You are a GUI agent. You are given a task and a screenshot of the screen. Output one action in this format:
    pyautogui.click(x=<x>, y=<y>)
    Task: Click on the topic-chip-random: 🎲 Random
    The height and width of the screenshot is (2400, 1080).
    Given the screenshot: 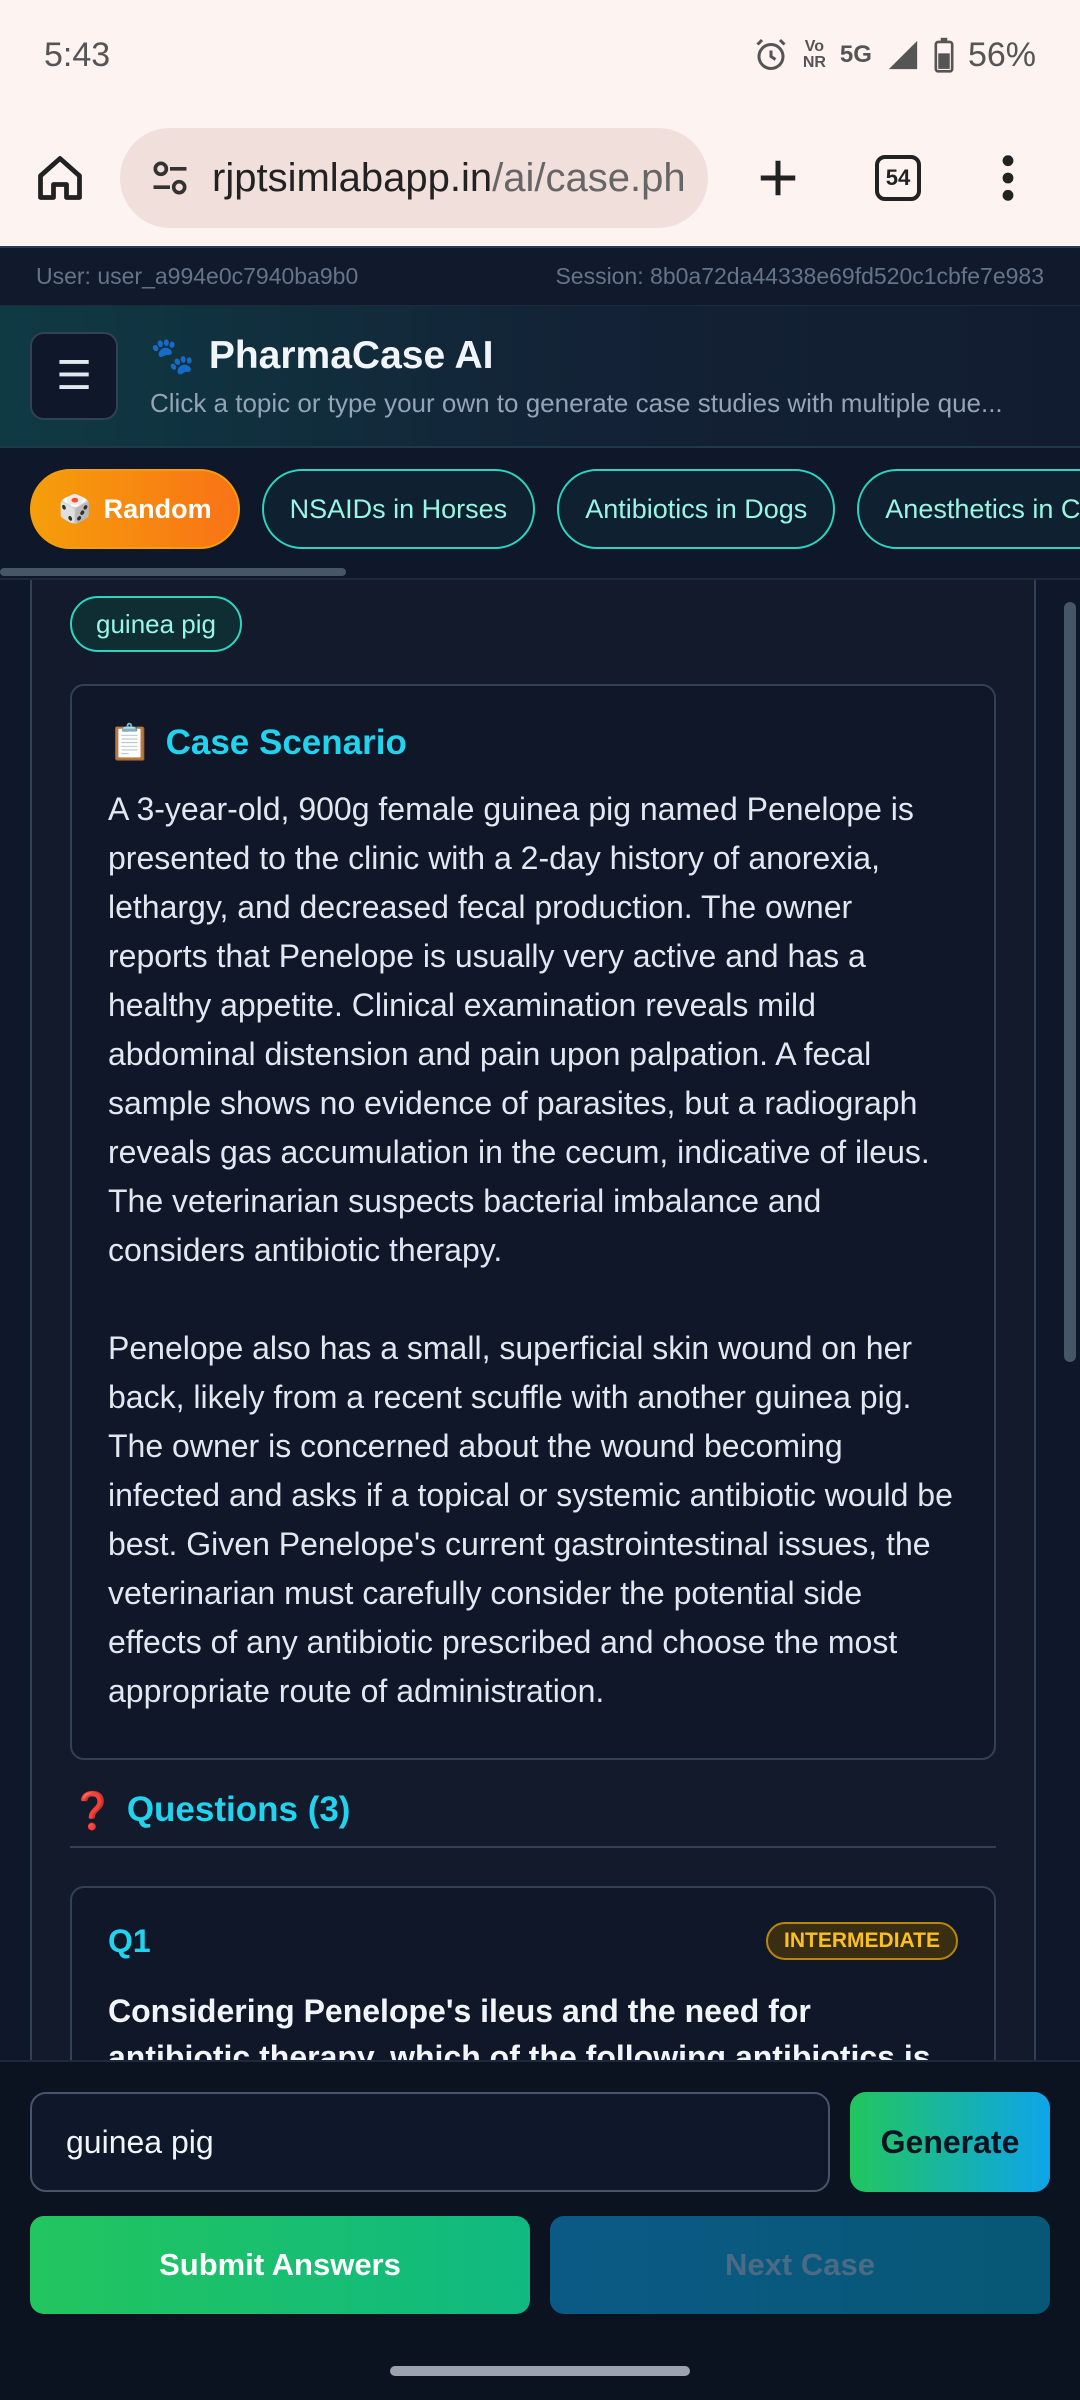 What is the action you would take?
    pyautogui.click(x=135, y=509)
    